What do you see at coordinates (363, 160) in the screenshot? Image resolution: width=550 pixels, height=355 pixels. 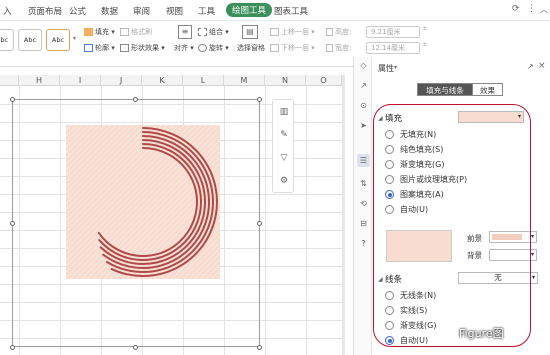 I see `properties-icon: ☰` at bounding box center [363, 160].